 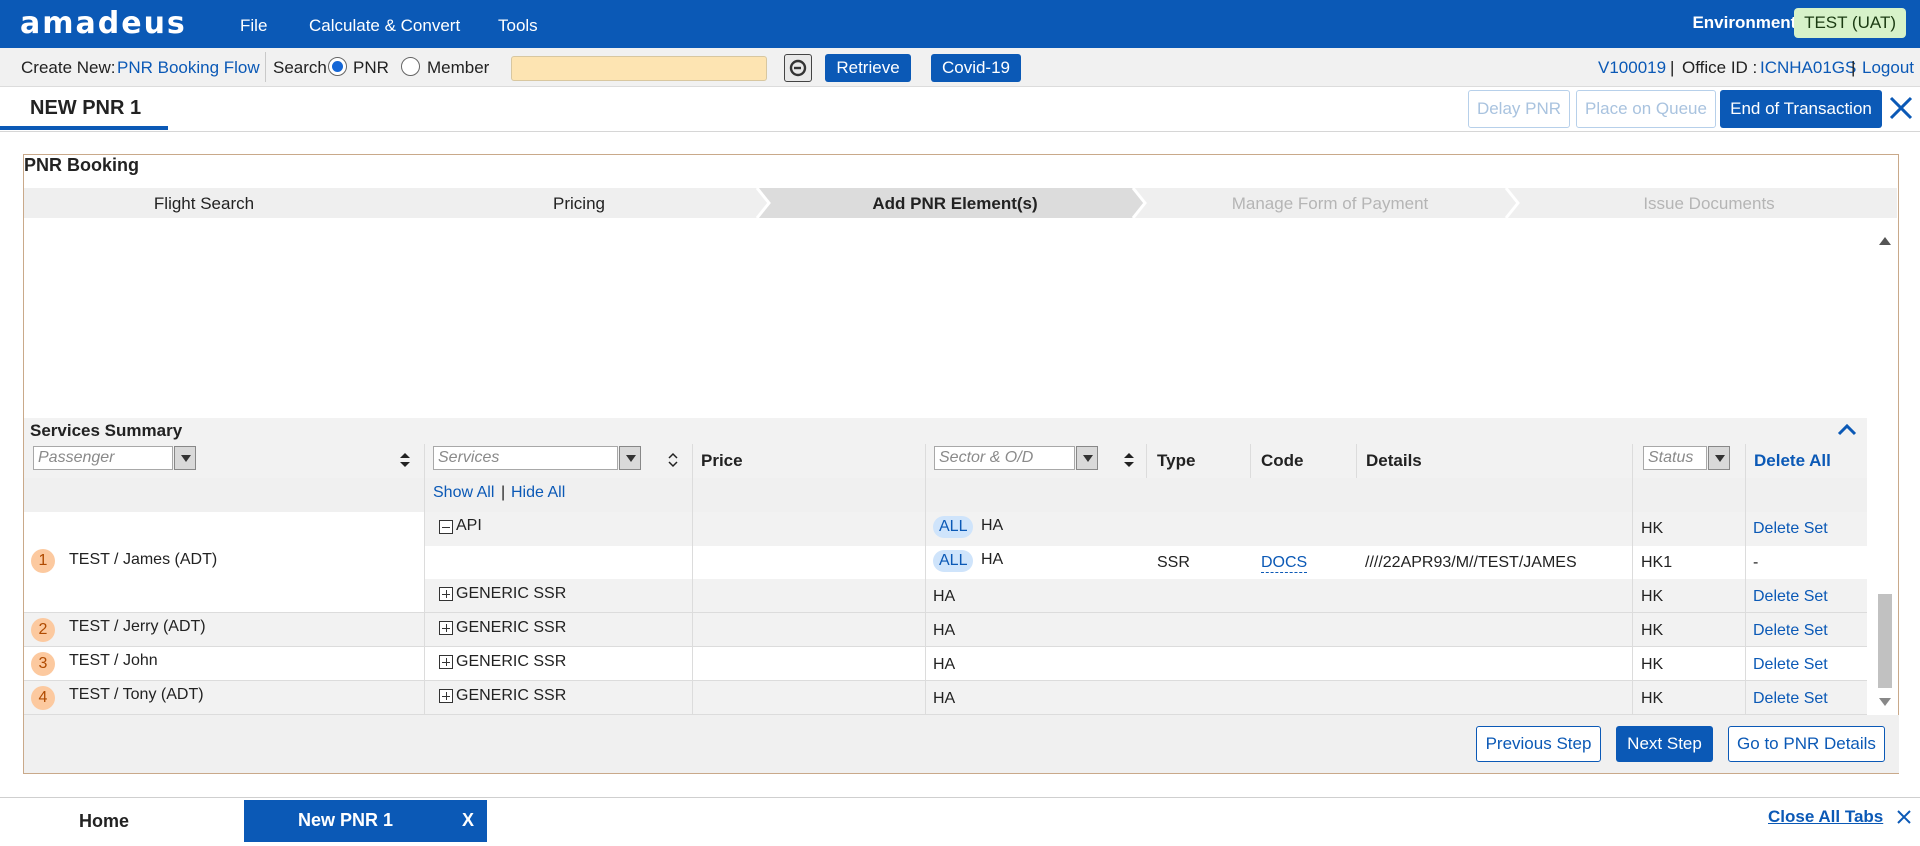 What do you see at coordinates (1675, 458) in the screenshot?
I see `status-filter: Status` at bounding box center [1675, 458].